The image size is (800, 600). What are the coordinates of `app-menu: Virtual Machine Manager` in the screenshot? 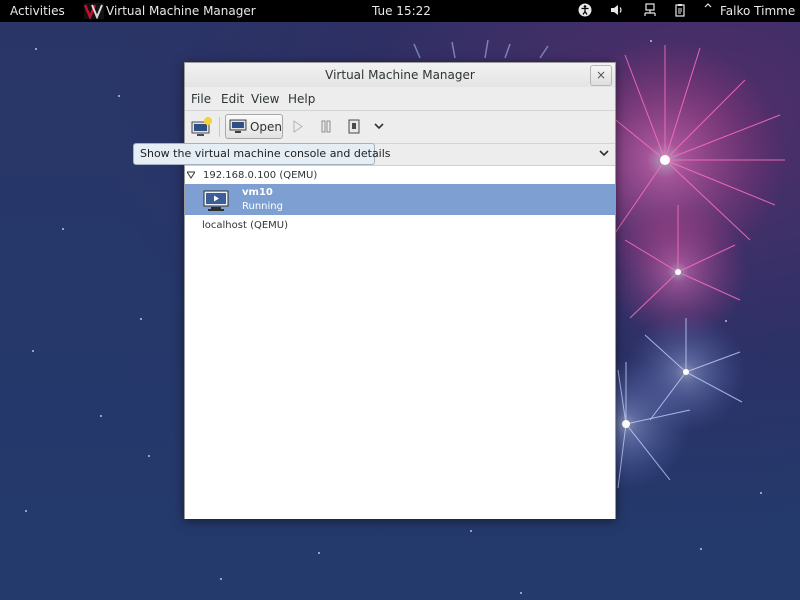 It's located at (170, 11).